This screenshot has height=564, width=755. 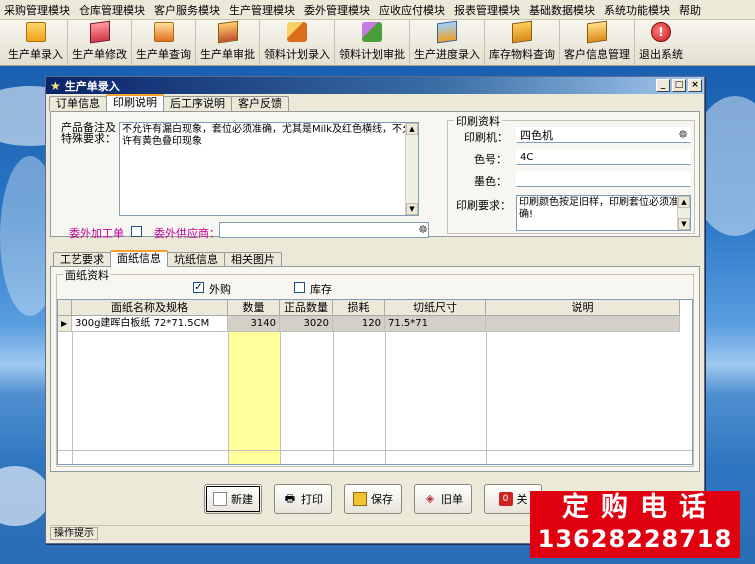 I want to click on color-field: 4C, so click(x=603, y=157).